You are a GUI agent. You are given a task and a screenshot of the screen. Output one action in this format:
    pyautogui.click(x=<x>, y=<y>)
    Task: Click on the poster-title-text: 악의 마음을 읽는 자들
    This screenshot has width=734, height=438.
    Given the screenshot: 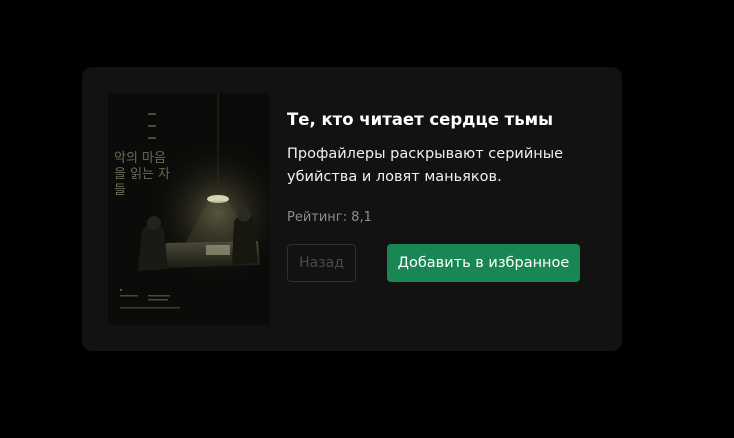 What is the action you would take?
    pyautogui.click(x=142, y=174)
    